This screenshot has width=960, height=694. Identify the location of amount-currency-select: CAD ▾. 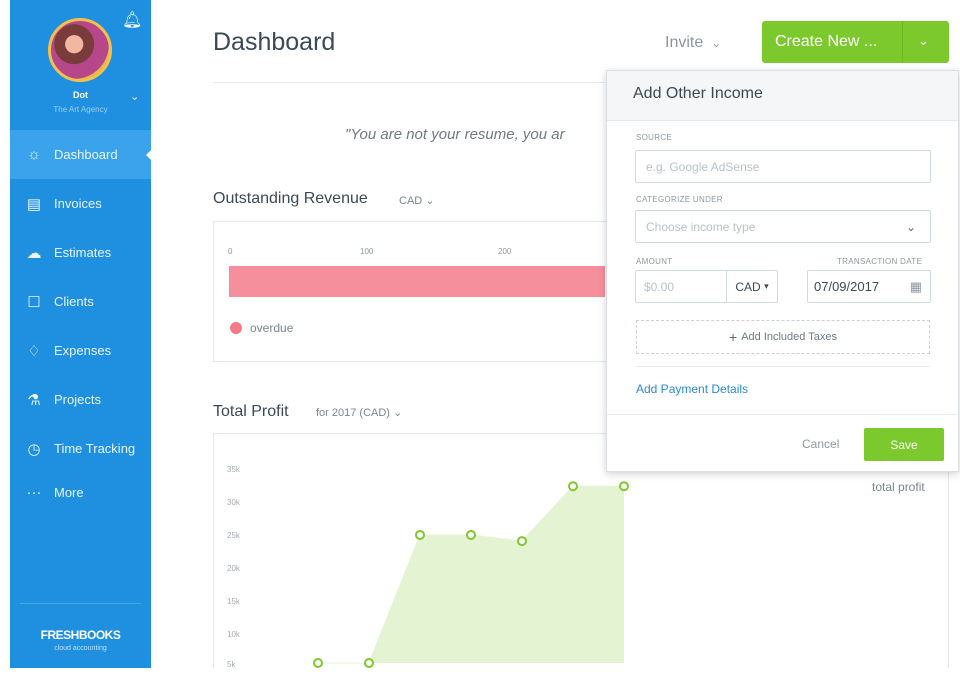
(751, 286).